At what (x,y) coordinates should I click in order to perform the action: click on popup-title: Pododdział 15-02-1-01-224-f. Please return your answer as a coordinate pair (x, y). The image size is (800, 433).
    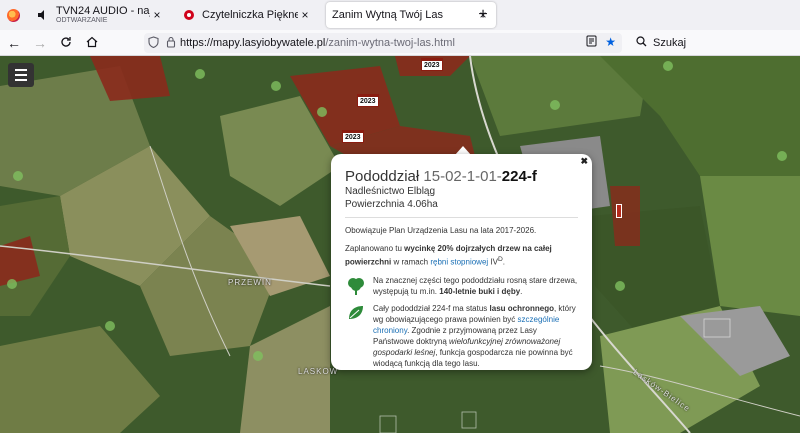
    Looking at the image, I should click on (461, 176).